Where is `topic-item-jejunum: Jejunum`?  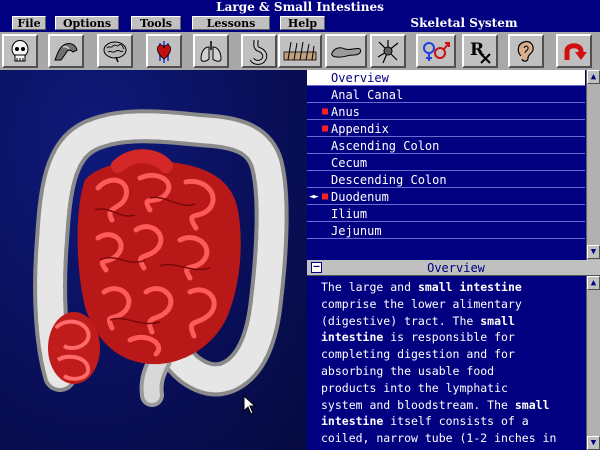 topic-item-jejunum: Jejunum is located at coordinates (446, 231).